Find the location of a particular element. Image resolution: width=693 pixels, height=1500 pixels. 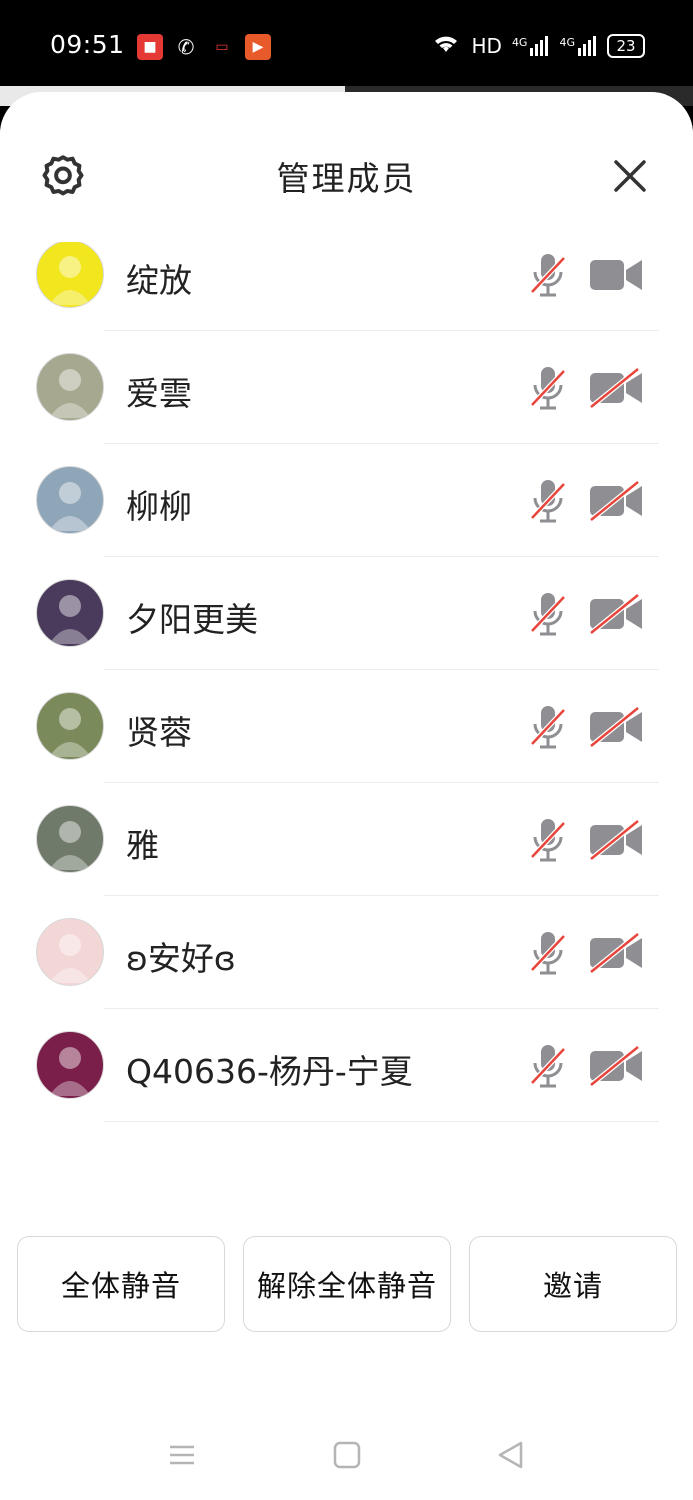

signal-2-icon: 4G is located at coordinates (578, 45).